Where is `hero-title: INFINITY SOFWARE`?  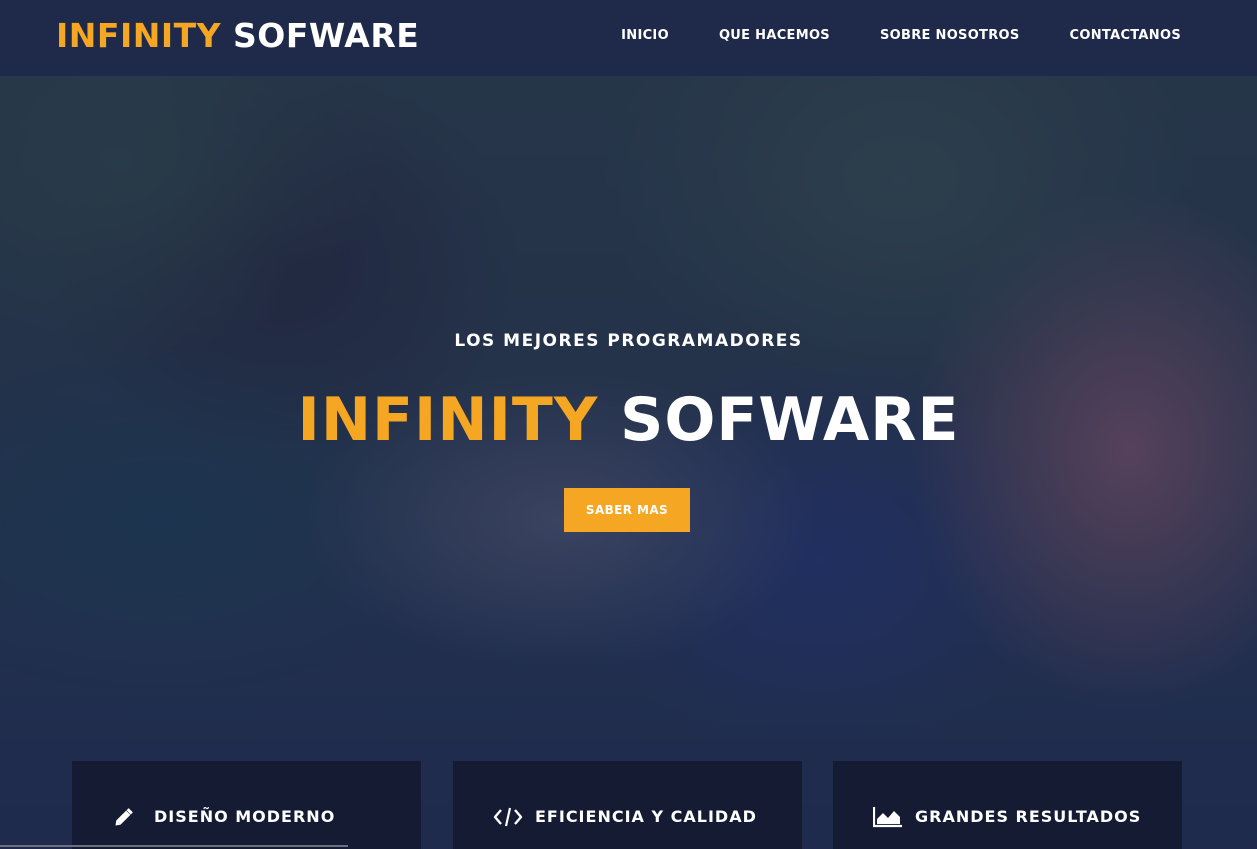
hero-title: INFINITY SOFWARE is located at coordinates (628, 420).